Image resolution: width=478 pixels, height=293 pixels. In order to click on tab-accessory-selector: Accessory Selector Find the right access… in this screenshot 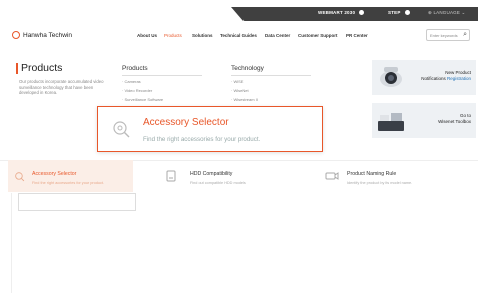, I will do `click(70, 176)`.